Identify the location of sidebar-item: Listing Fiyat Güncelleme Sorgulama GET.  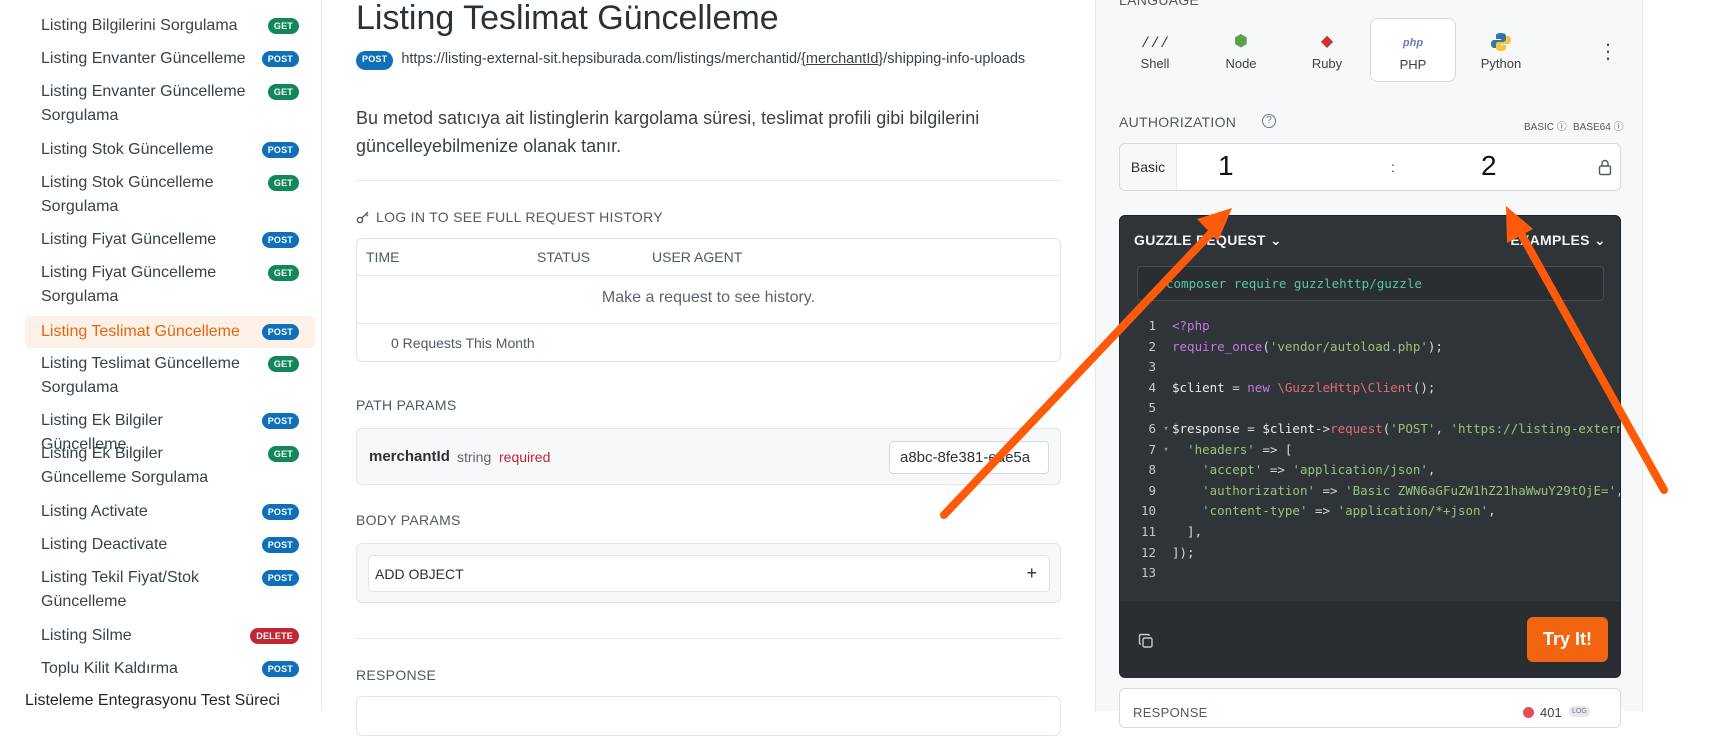
(170, 285).